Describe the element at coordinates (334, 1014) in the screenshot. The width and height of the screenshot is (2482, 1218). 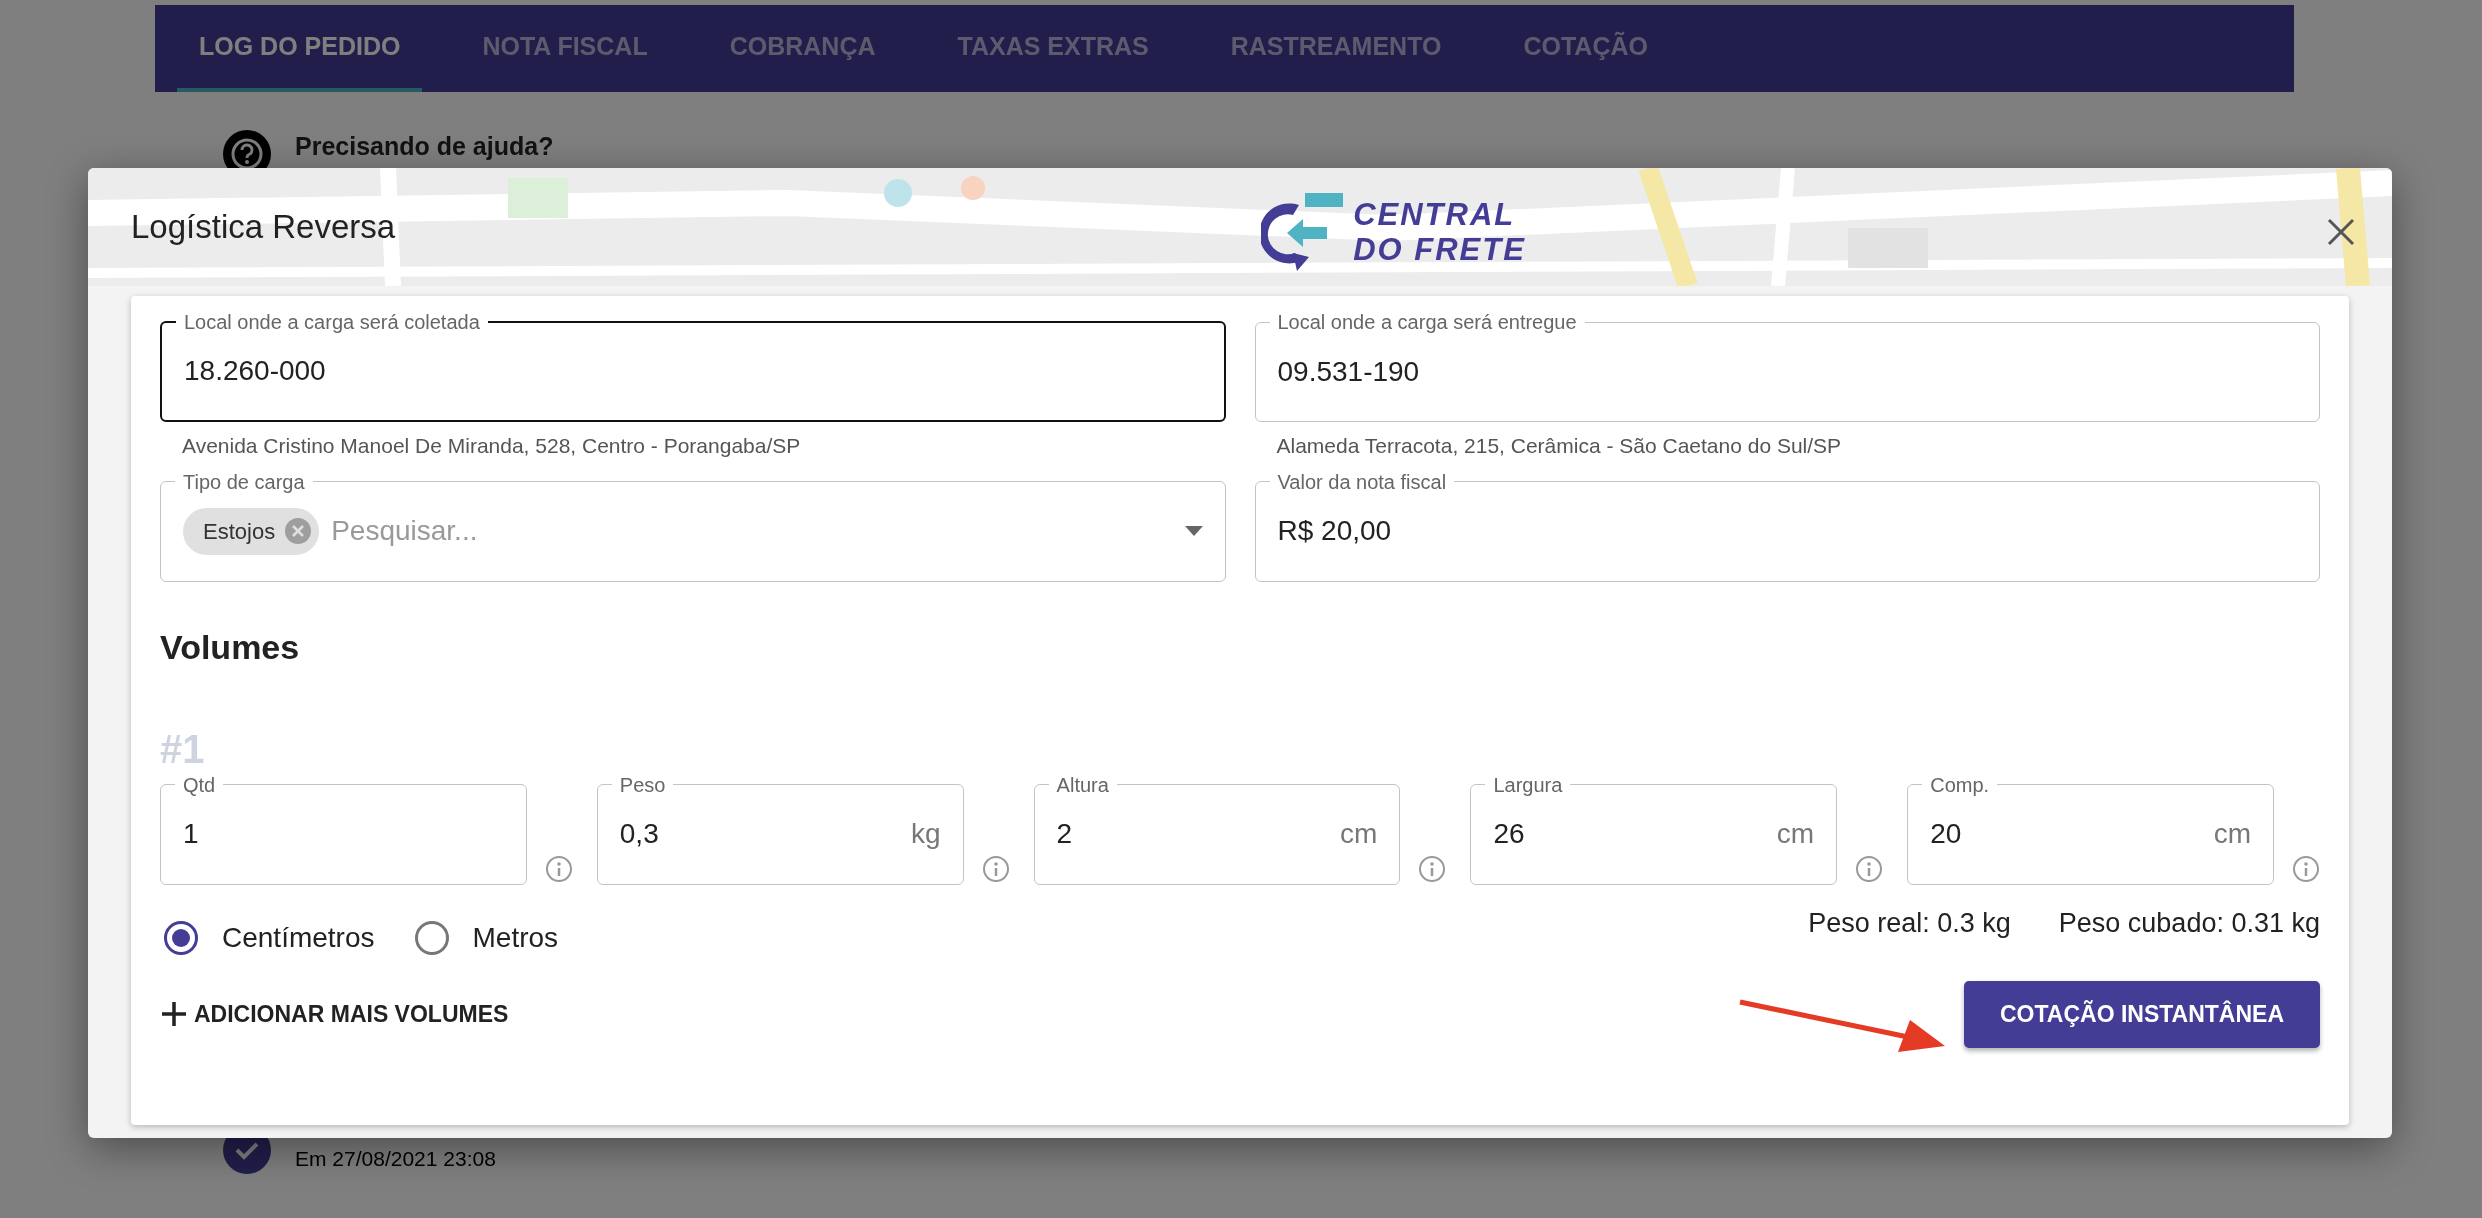
I see `add-button: ADICIONAR MAIS VOLUMES` at that location.